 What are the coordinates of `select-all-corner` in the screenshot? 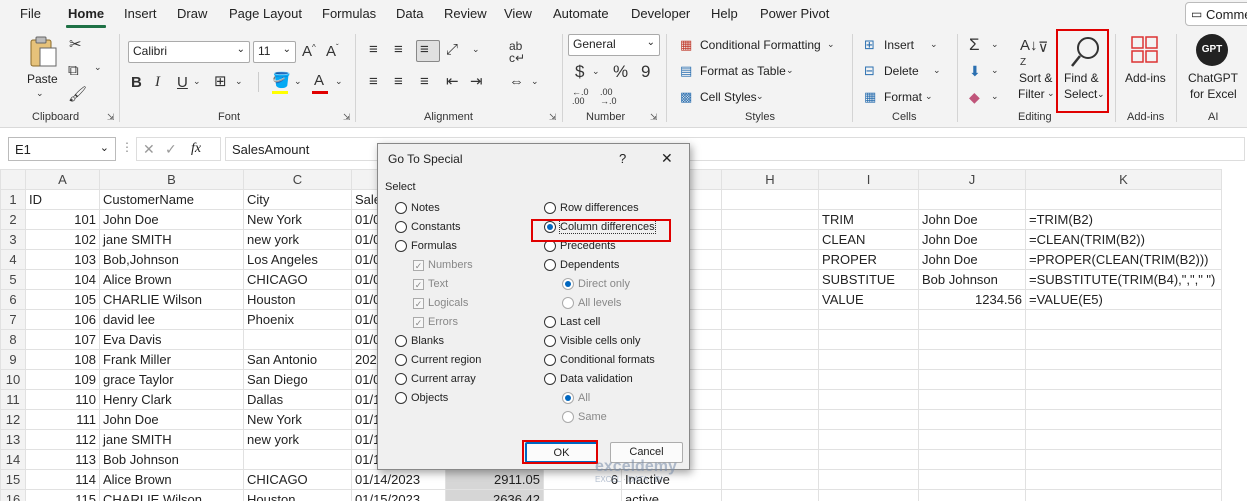 It's located at (13, 179).